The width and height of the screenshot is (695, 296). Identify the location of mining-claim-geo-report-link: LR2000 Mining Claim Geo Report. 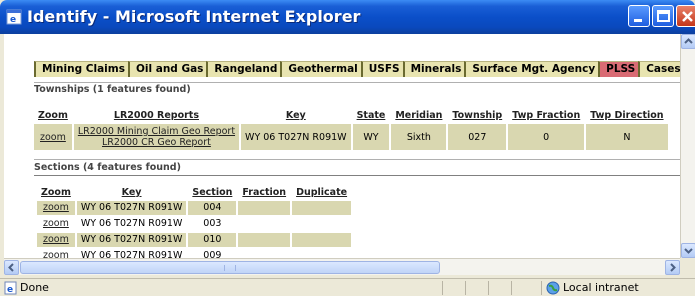
(156, 131).